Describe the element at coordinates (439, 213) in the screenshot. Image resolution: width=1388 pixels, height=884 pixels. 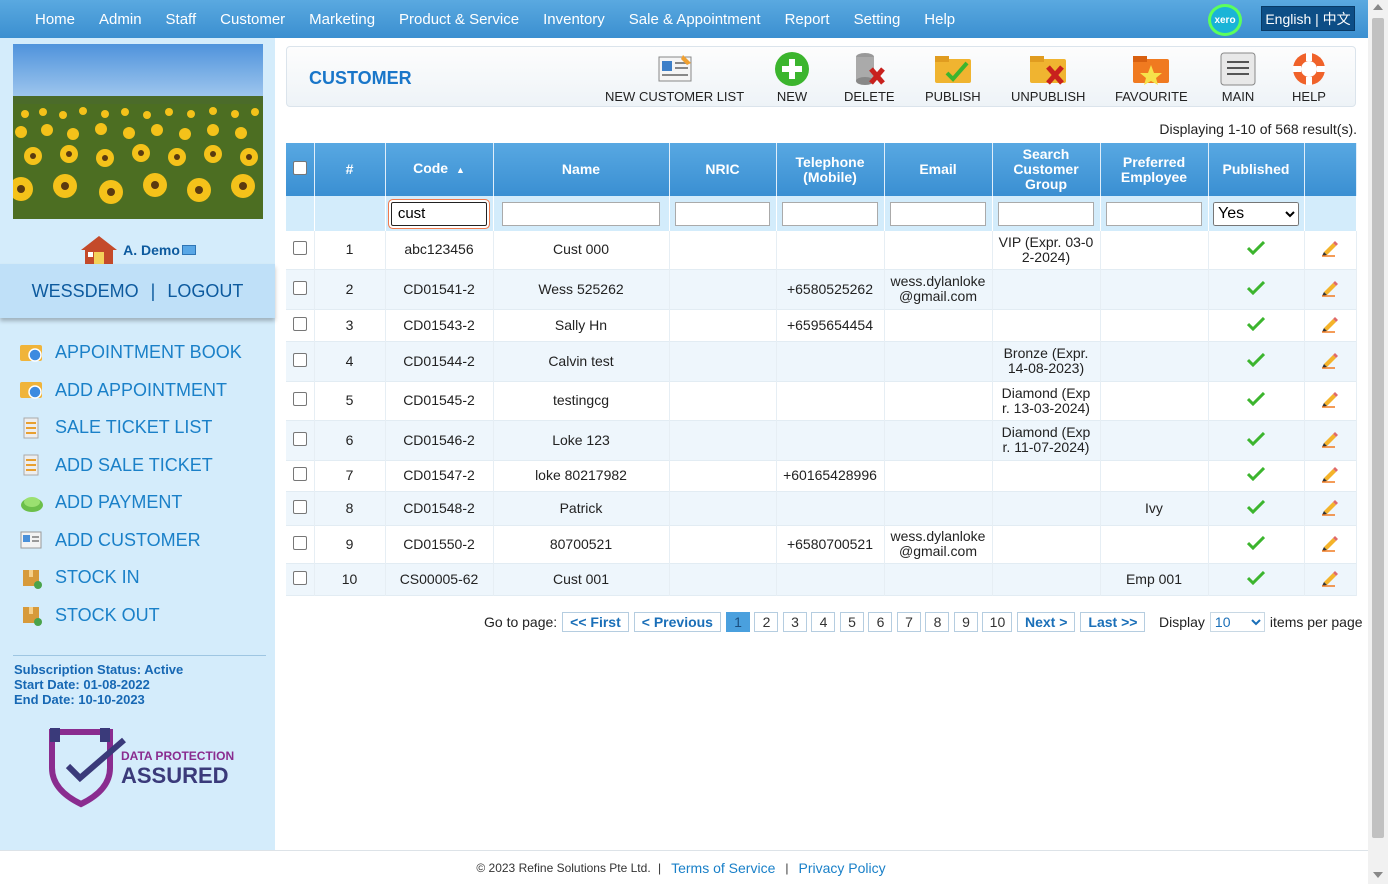
I see `filter-code-input` at that location.